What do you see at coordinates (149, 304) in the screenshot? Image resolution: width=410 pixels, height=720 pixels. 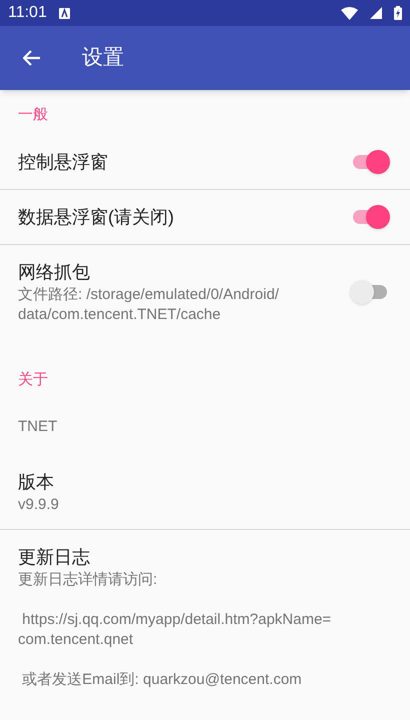 I see `preference-summary: 文件路径: /storage/emulated/0/Android/ data/com.tencent.TNET/cache` at bounding box center [149, 304].